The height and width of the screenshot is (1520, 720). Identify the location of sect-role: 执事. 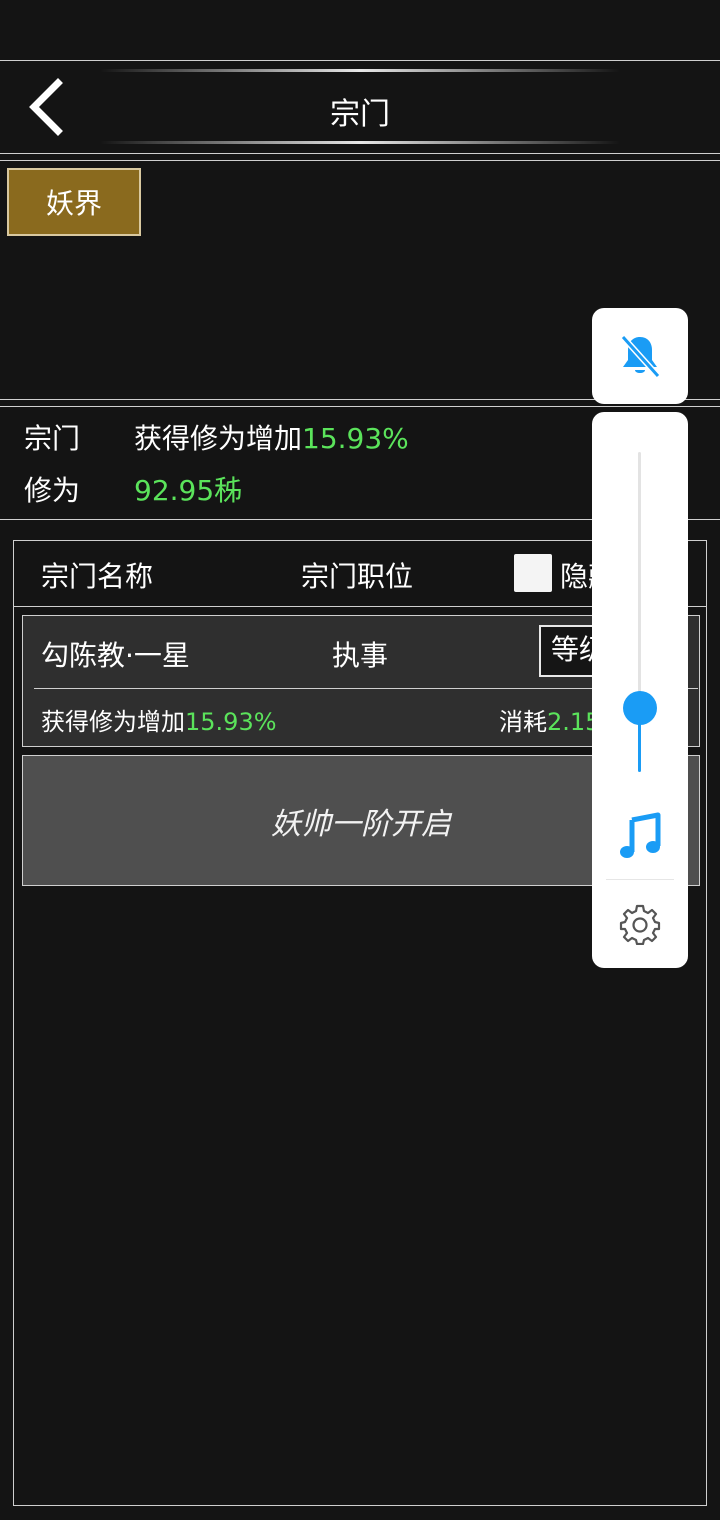
(360, 655).